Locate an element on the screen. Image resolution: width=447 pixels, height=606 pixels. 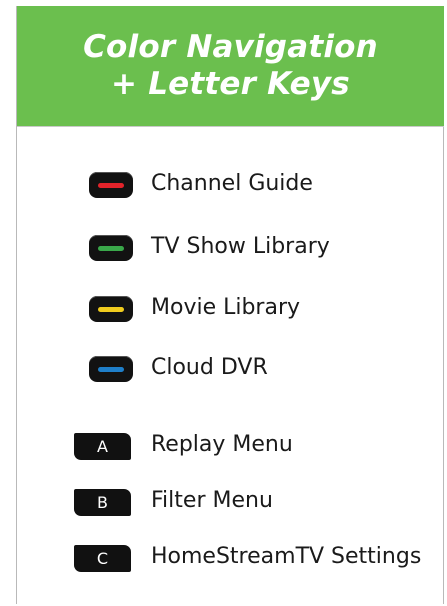
legend-row-cloud-dvr: Cloud DVR is located at coordinates (230, 372).